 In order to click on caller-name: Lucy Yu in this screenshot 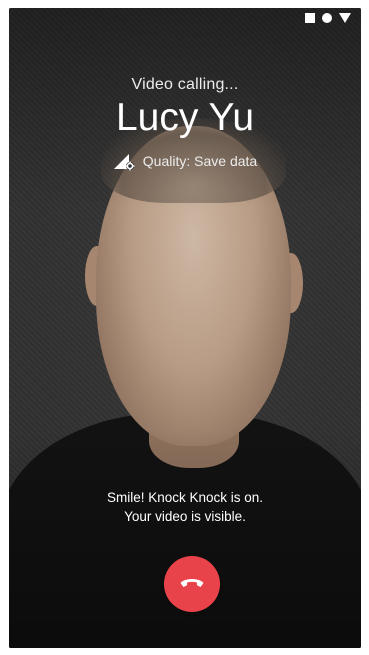, I will do `click(185, 117)`.